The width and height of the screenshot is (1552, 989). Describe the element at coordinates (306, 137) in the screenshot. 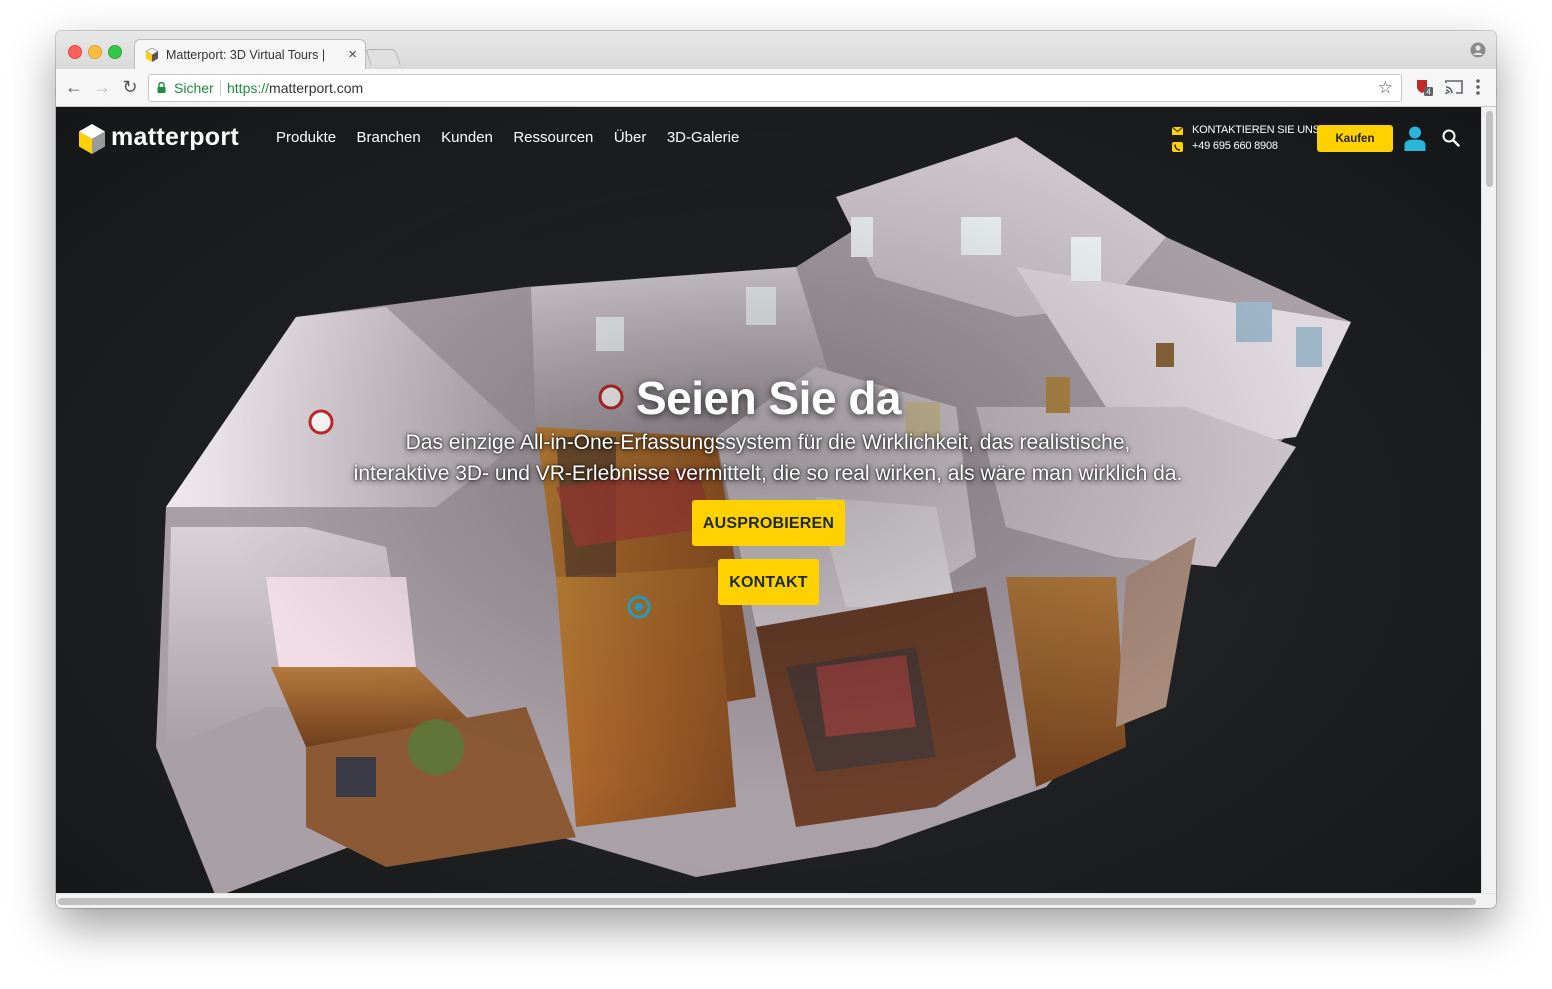

I see `nav-item-produkte: Produkte` at that location.